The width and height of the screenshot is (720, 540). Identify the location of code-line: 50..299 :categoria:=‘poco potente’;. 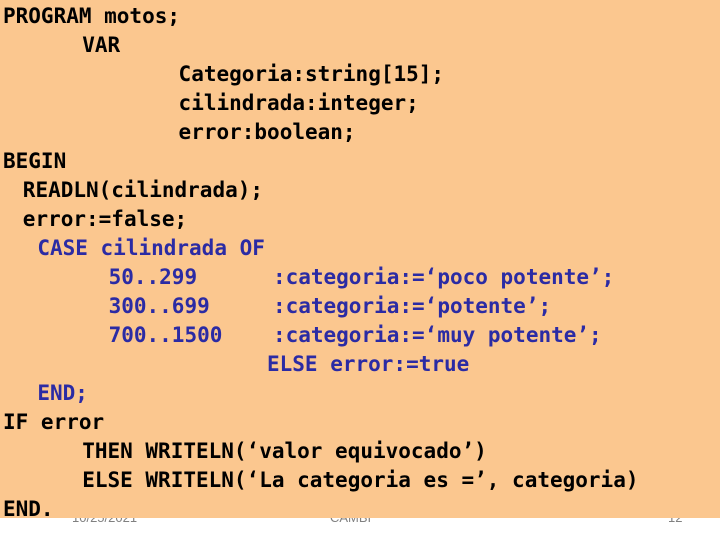
(361, 277).